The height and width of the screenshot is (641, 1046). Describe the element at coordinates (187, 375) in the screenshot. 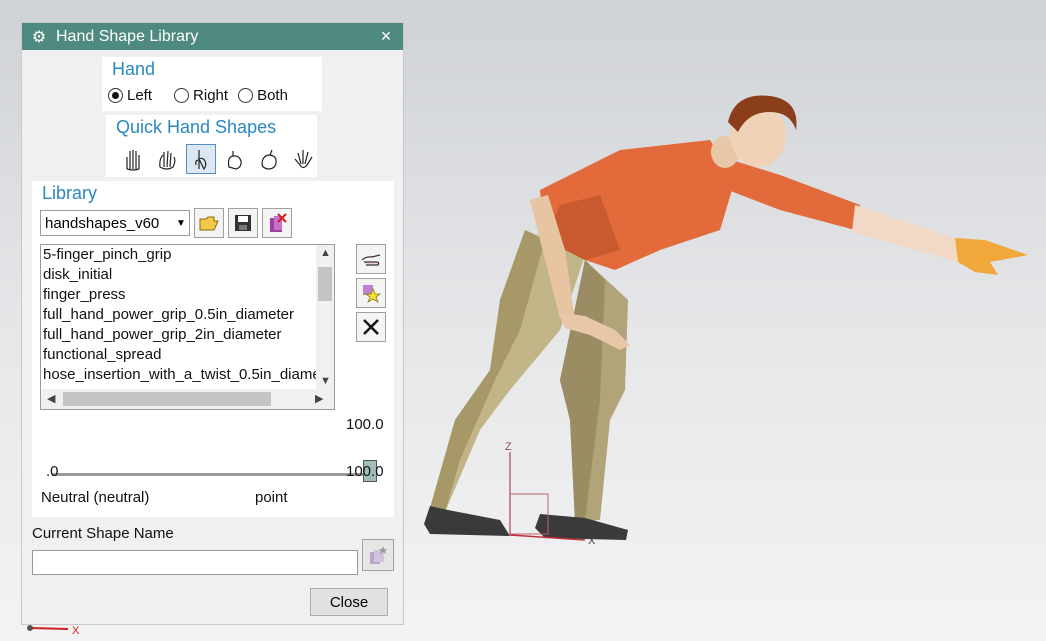

I see `list-item: hose_insertion_with_a_twist_0.5in_diame` at that location.